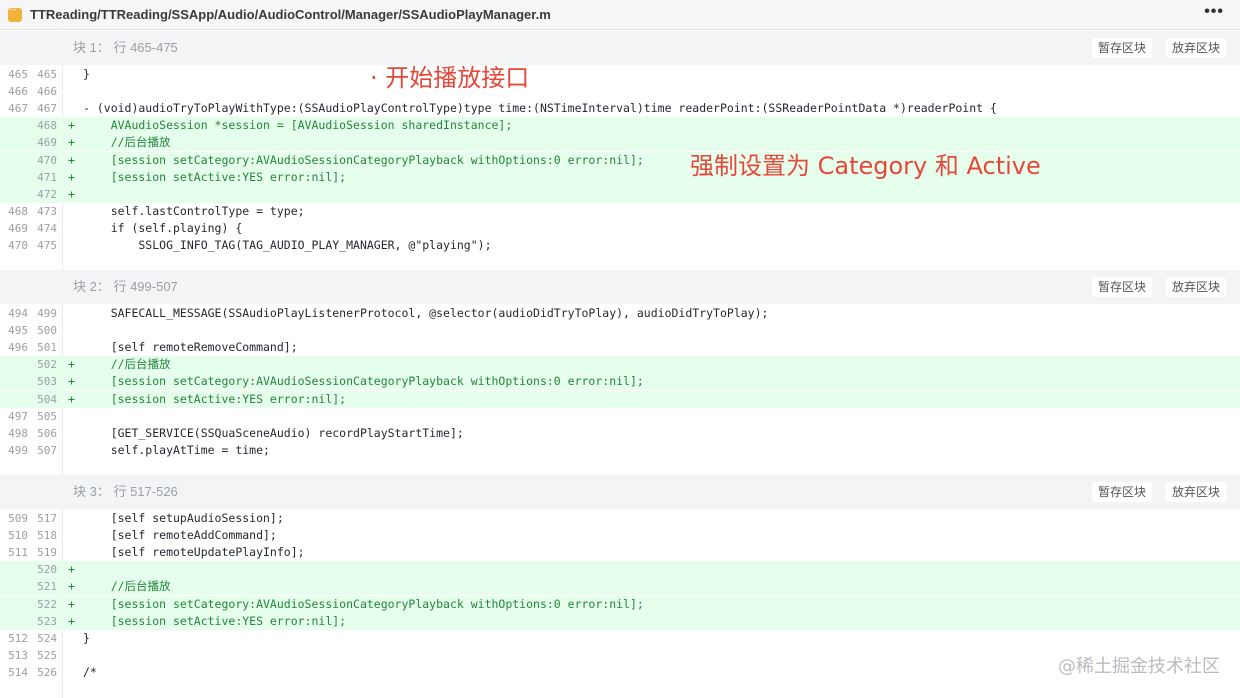 Image resolution: width=1240 pixels, height=698 pixels. I want to click on context-line: 497 505, so click(620, 416).